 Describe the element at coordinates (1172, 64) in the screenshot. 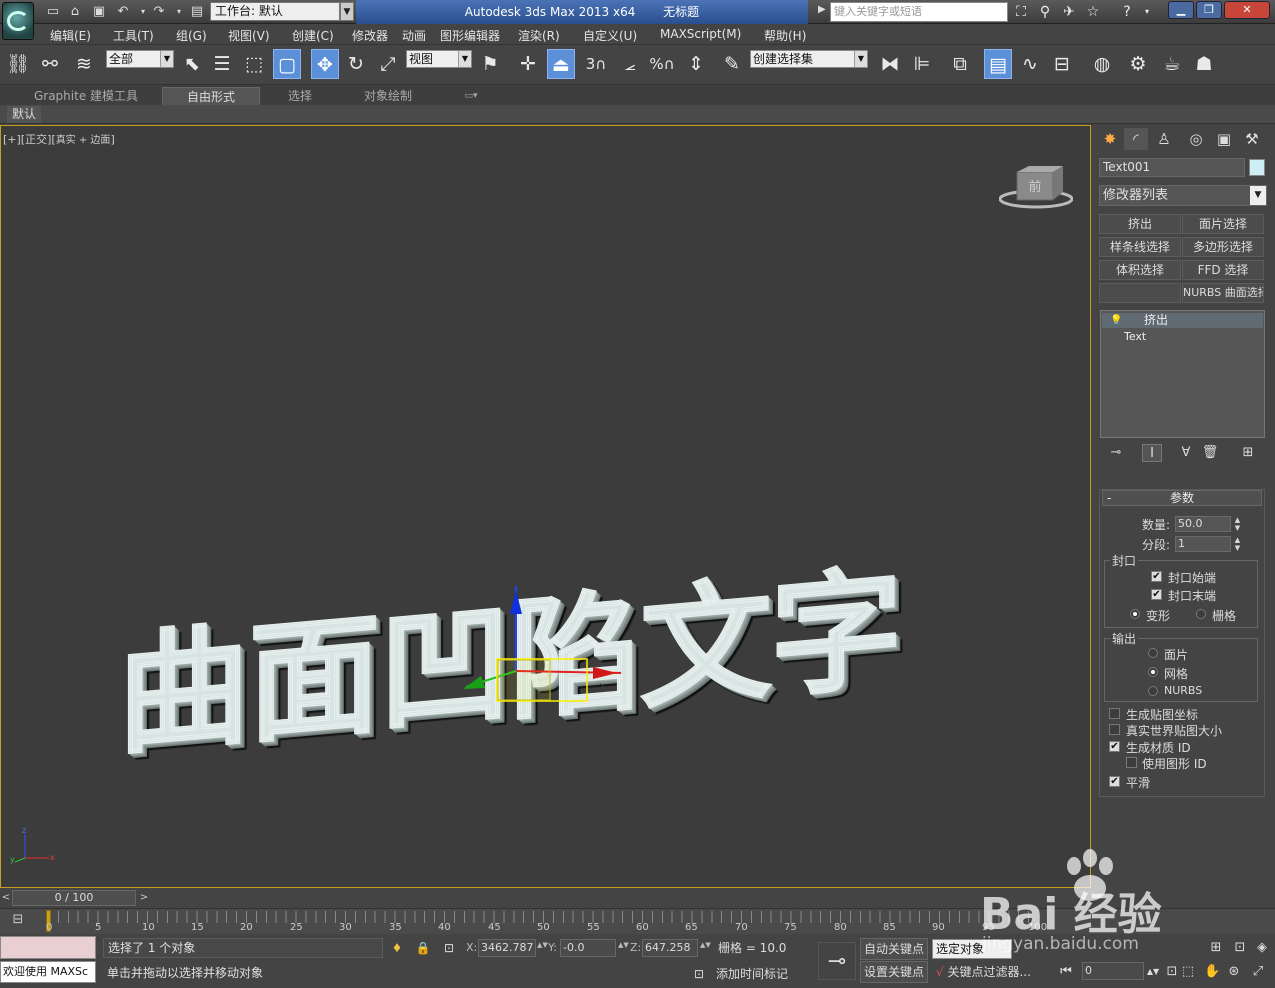

I see `rendered-frame-window-icon: ☕` at that location.